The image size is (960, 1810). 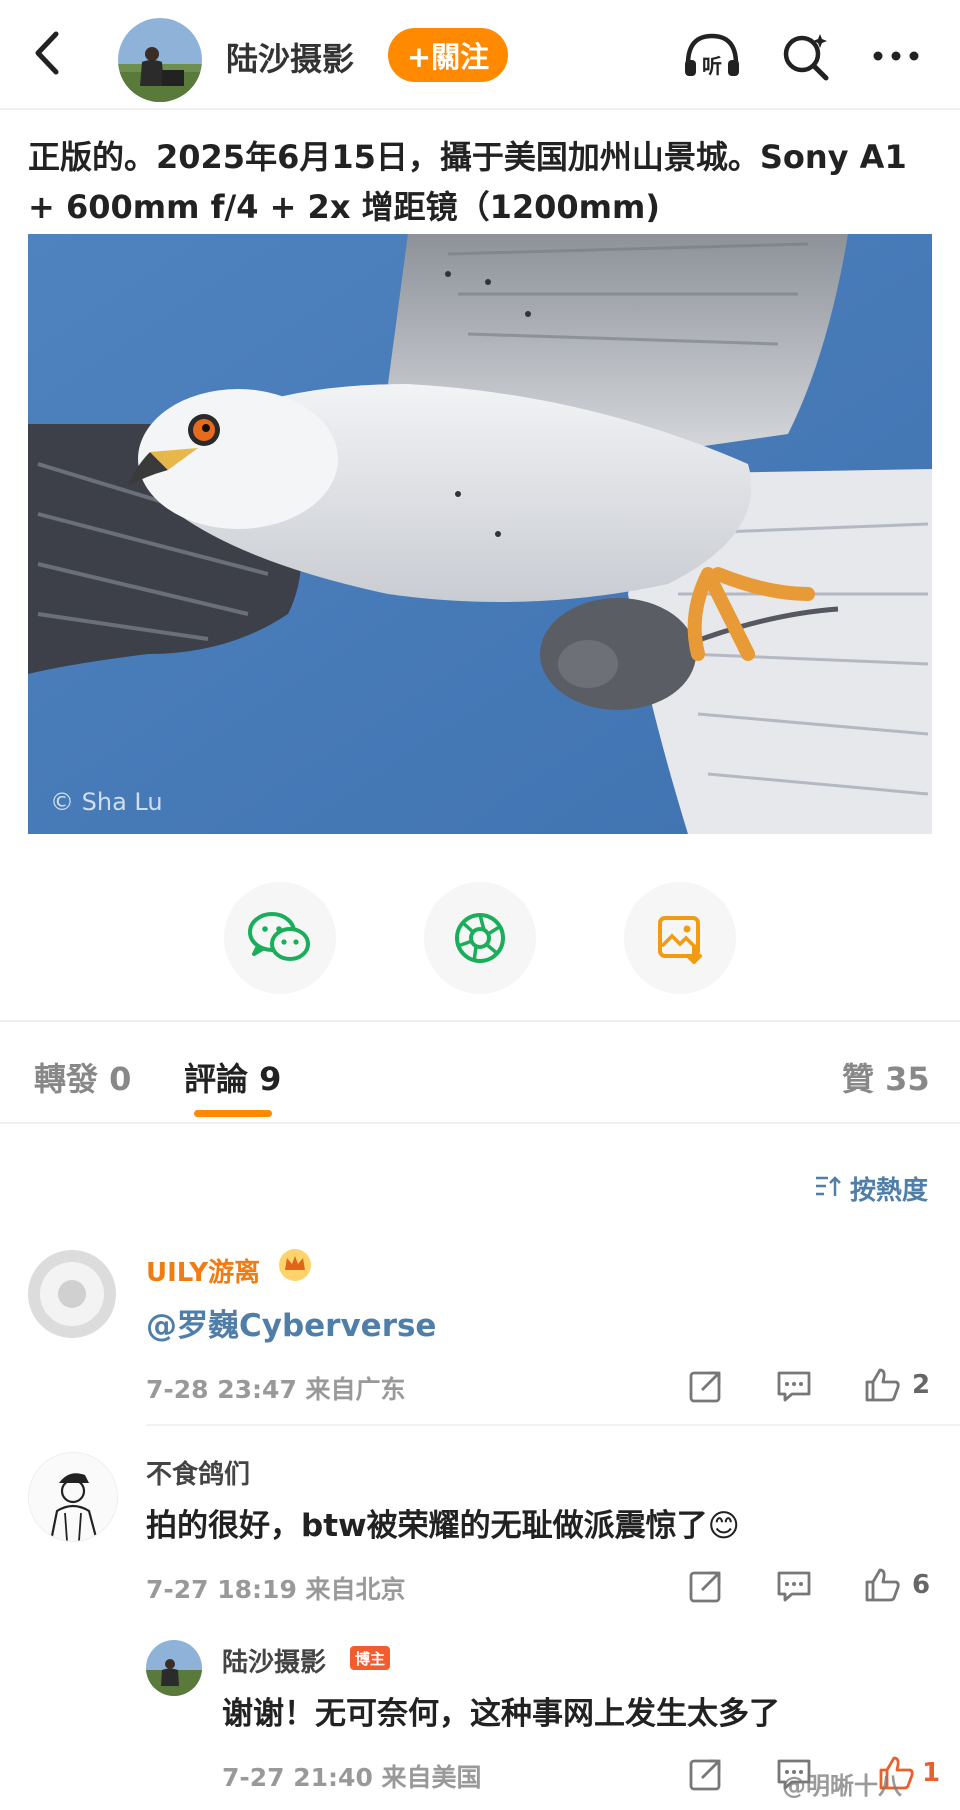 I want to click on wechat-icon, so click(x=279, y=936).